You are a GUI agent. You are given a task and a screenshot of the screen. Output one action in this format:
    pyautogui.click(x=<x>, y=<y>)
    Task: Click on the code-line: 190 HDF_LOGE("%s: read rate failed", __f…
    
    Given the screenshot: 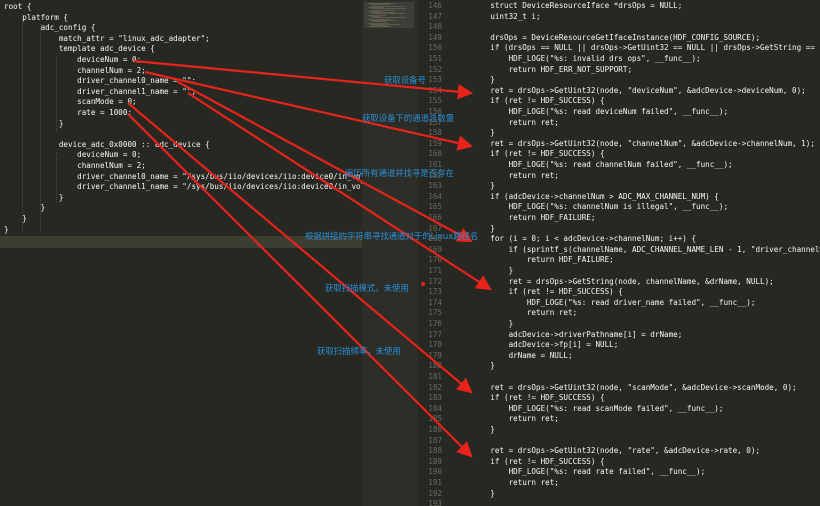 What is the action you would take?
    pyautogui.click(x=561, y=472)
    